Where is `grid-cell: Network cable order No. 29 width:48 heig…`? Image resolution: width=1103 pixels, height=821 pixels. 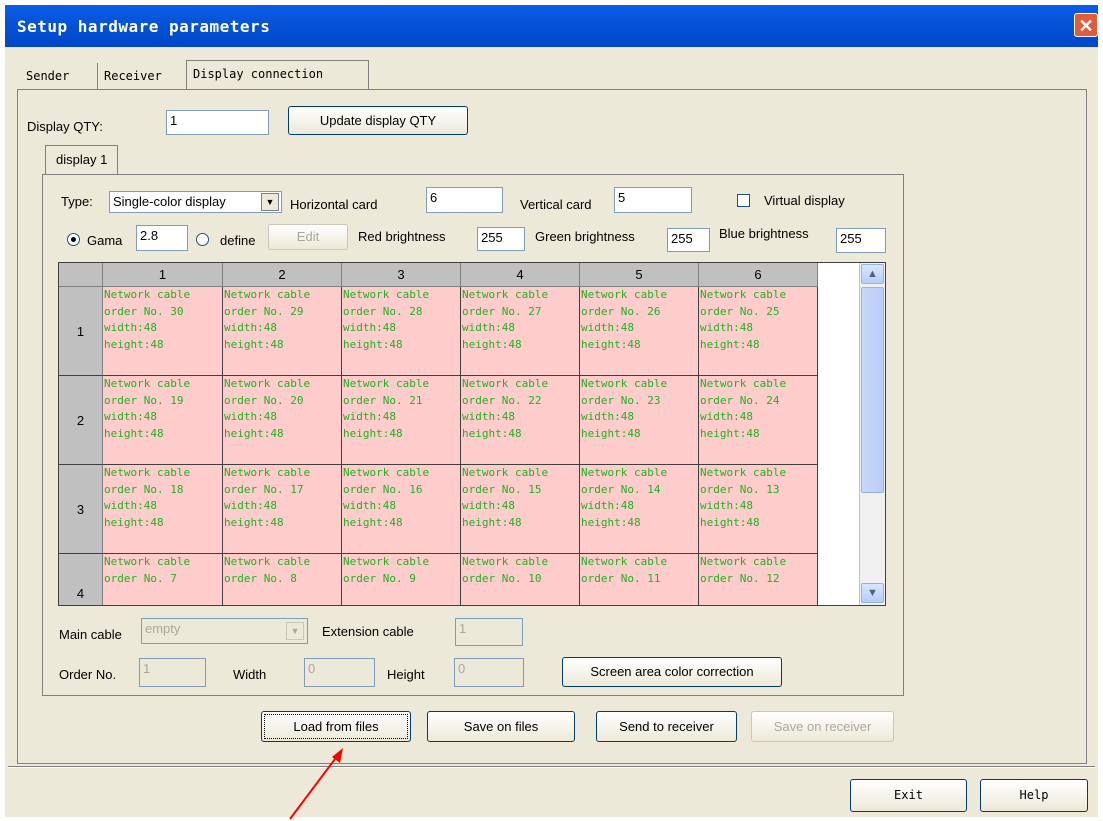
grid-cell: Network cable order No. 29 width:48 heig… is located at coordinates (282, 331).